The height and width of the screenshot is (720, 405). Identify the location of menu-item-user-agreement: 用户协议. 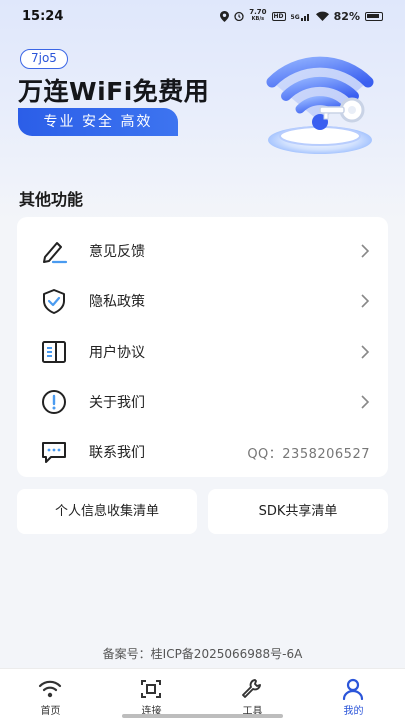
(202, 352).